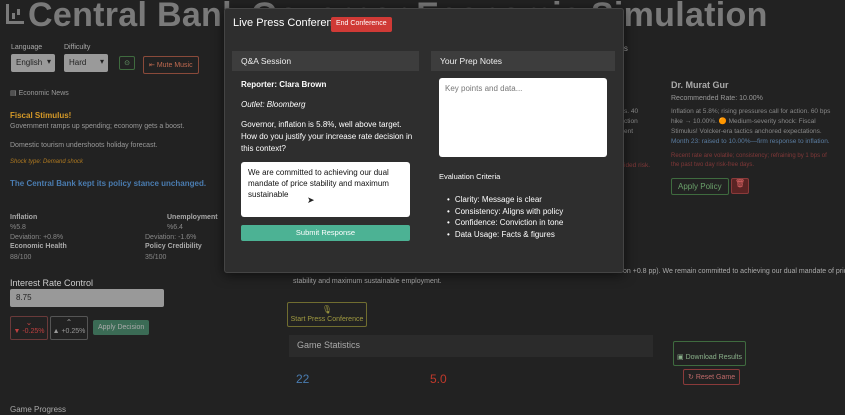 This screenshot has height=415, width=845. Describe the element at coordinates (174, 65) in the screenshot. I see `mute-music-label: Mute Music` at that location.